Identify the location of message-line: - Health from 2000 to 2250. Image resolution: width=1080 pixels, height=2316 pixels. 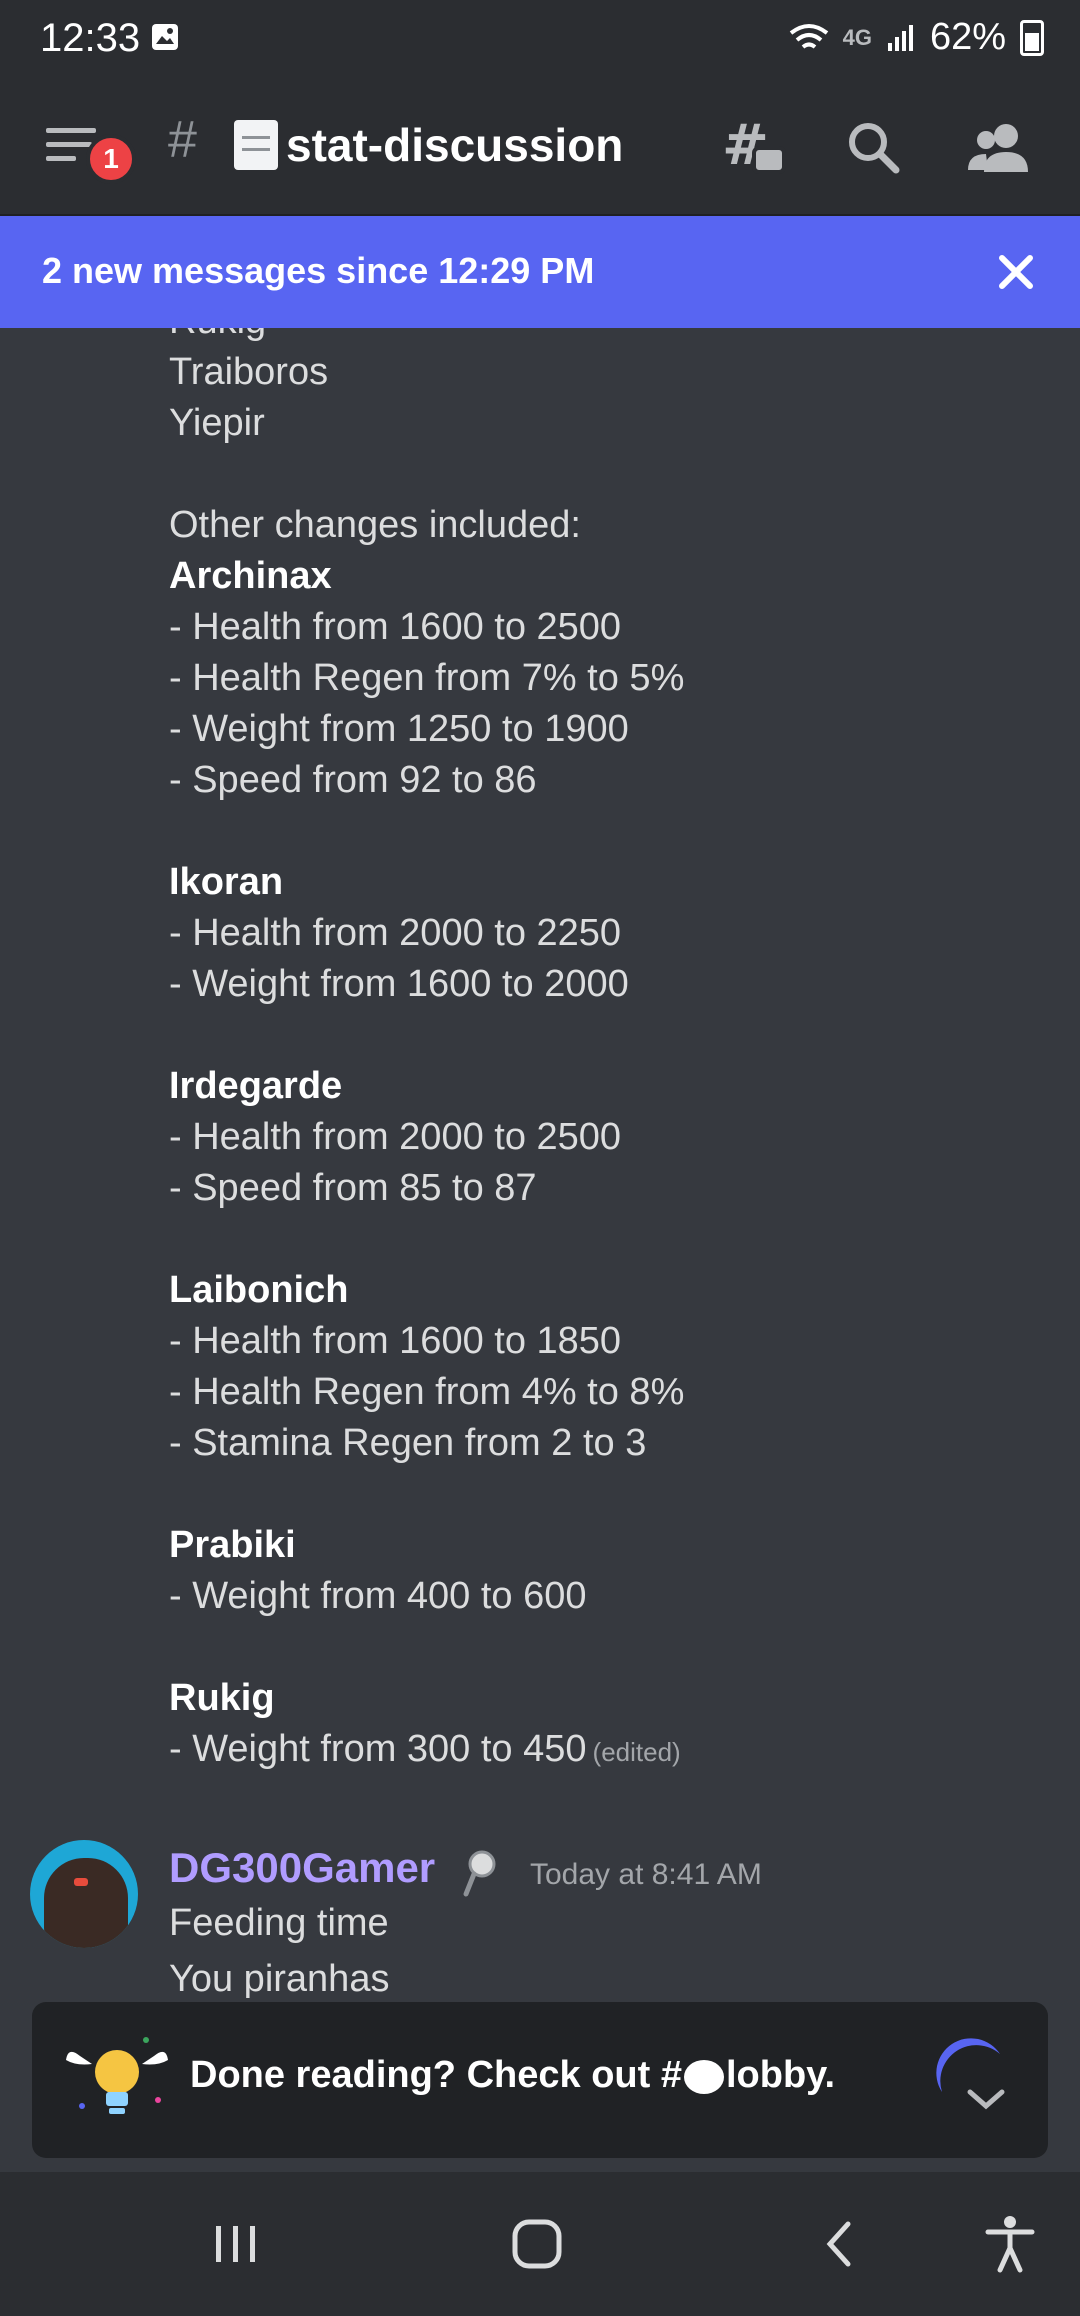
(609, 933).